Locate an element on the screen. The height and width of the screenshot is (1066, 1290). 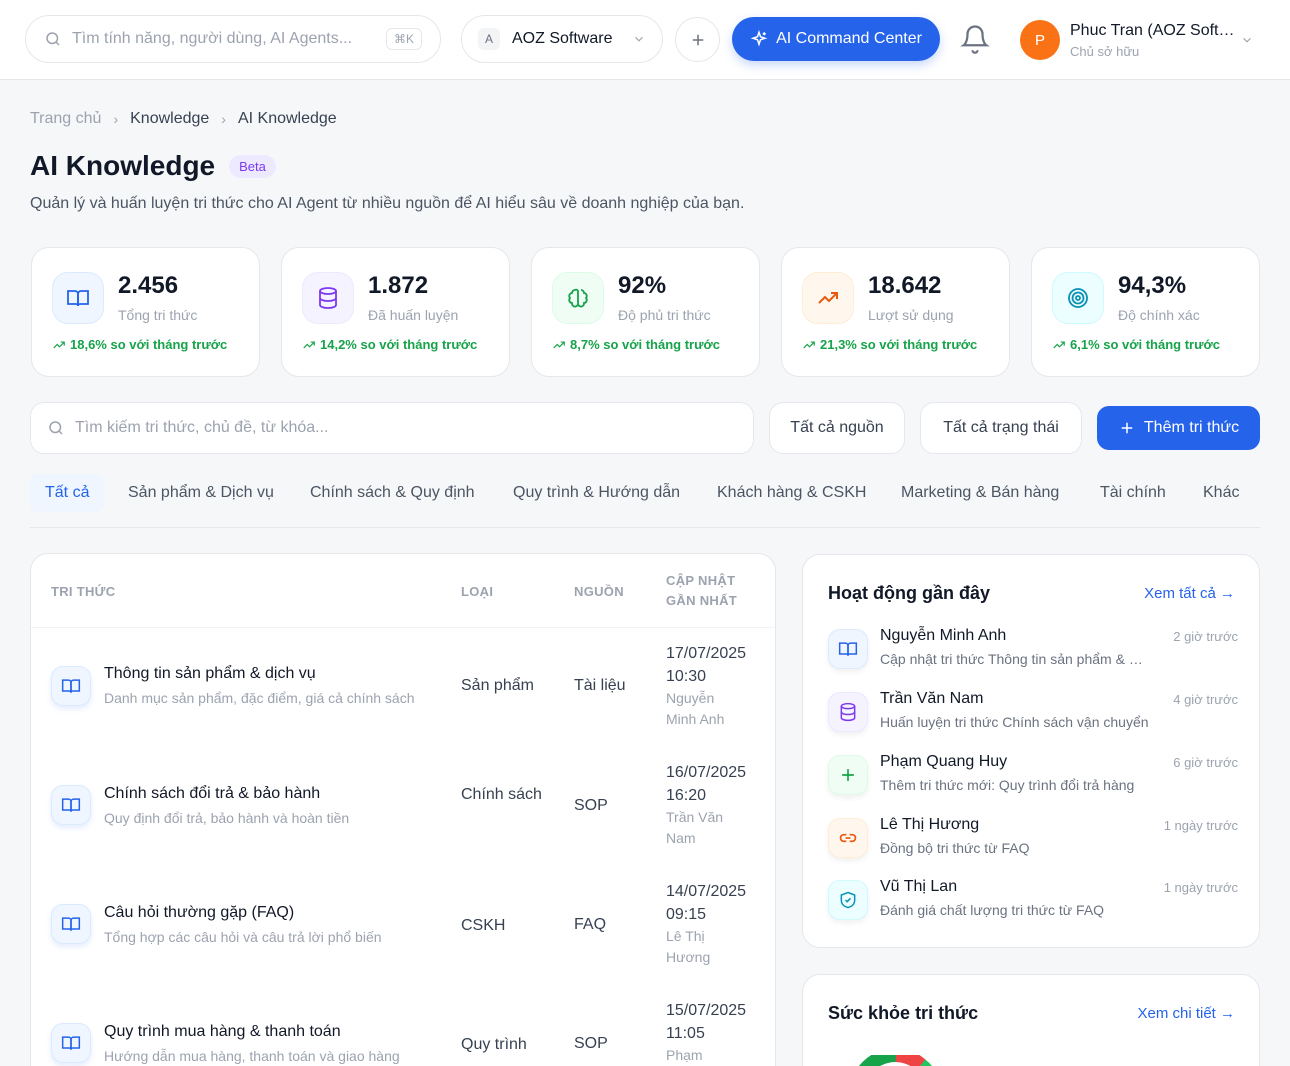
tab-processes: Quy trình & Hướng dẫn is located at coordinates (596, 493).